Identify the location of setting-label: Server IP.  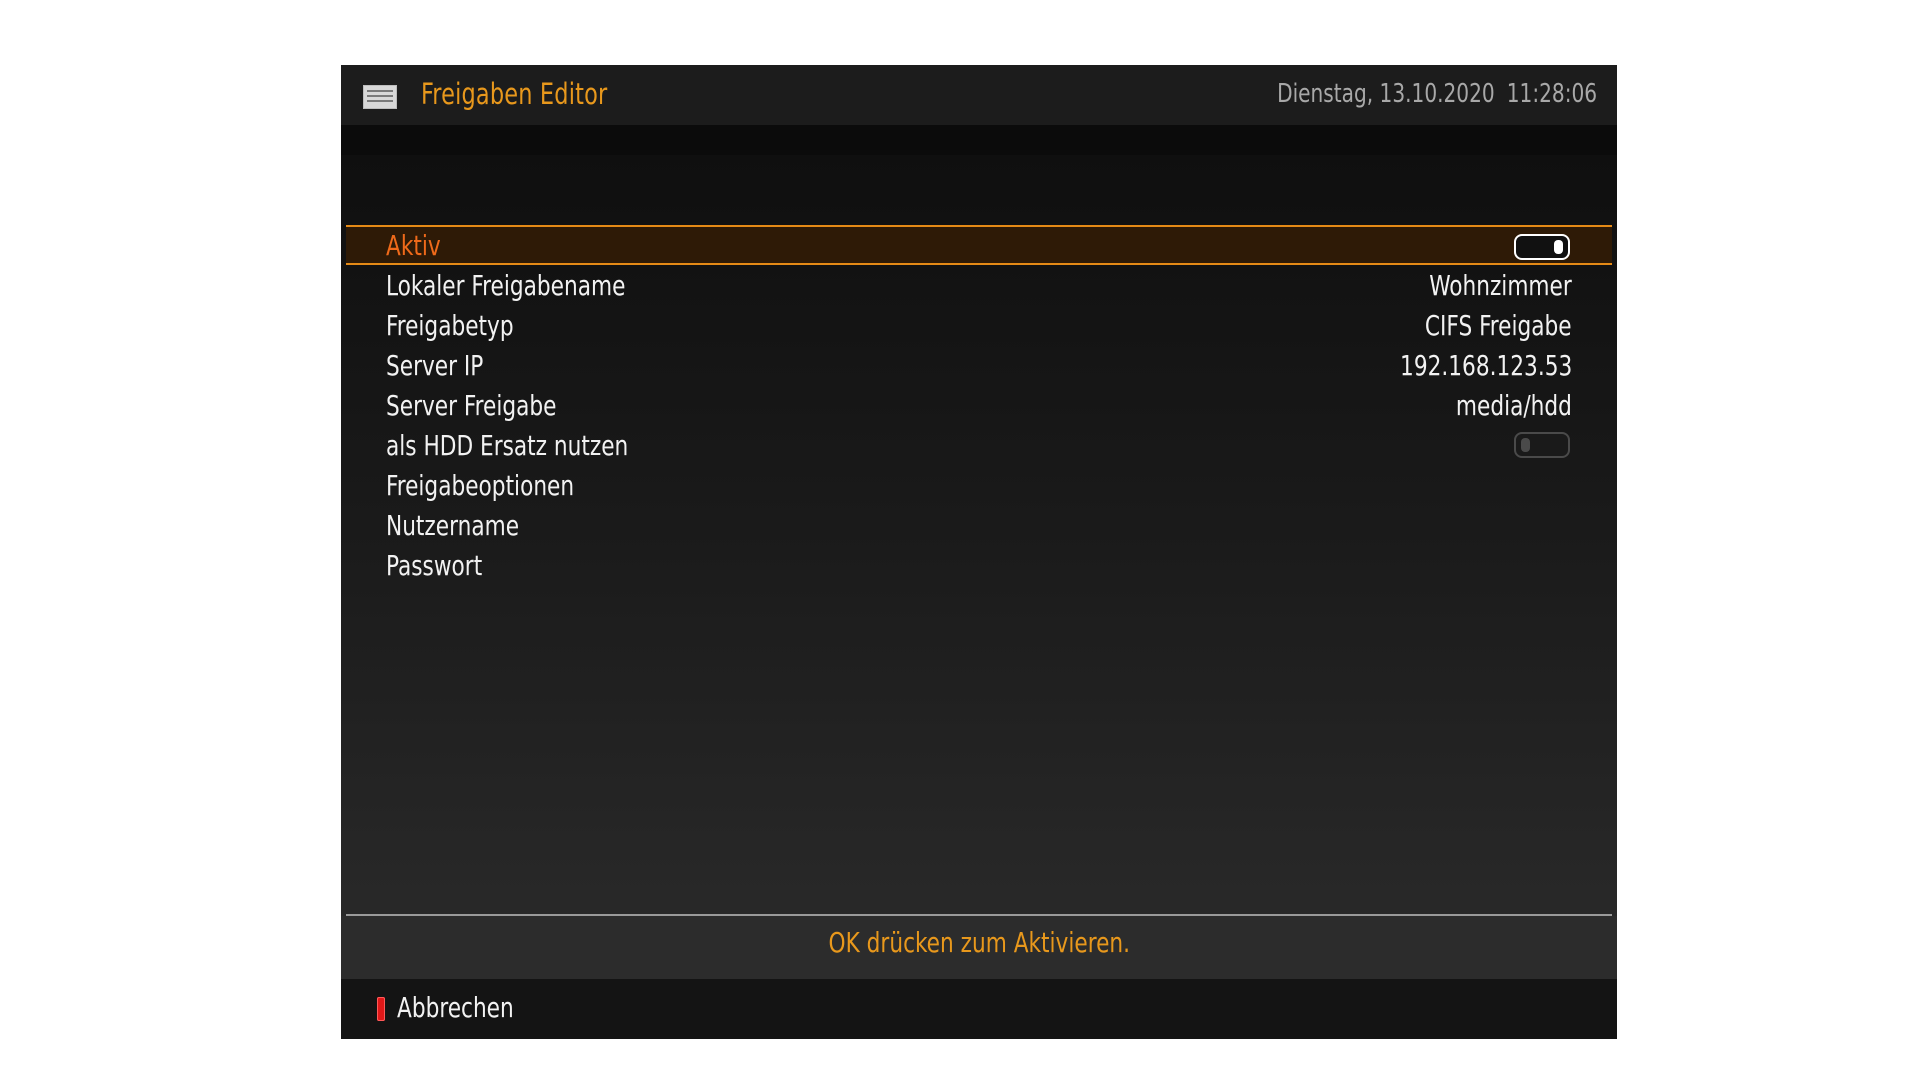
(435, 365).